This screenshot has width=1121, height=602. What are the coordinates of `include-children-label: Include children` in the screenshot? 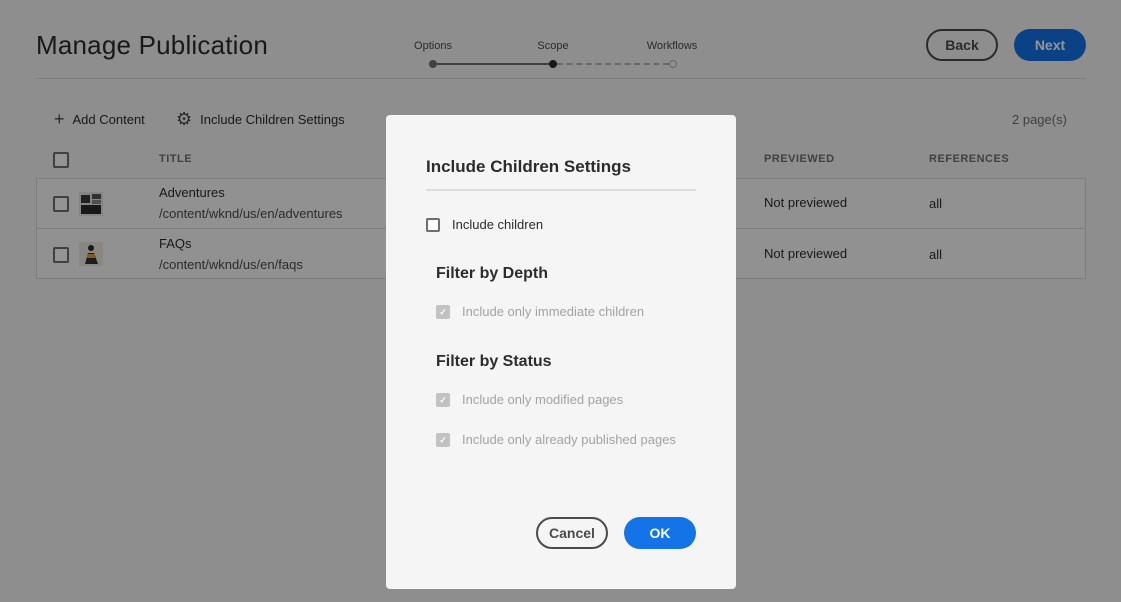 It's located at (498, 224).